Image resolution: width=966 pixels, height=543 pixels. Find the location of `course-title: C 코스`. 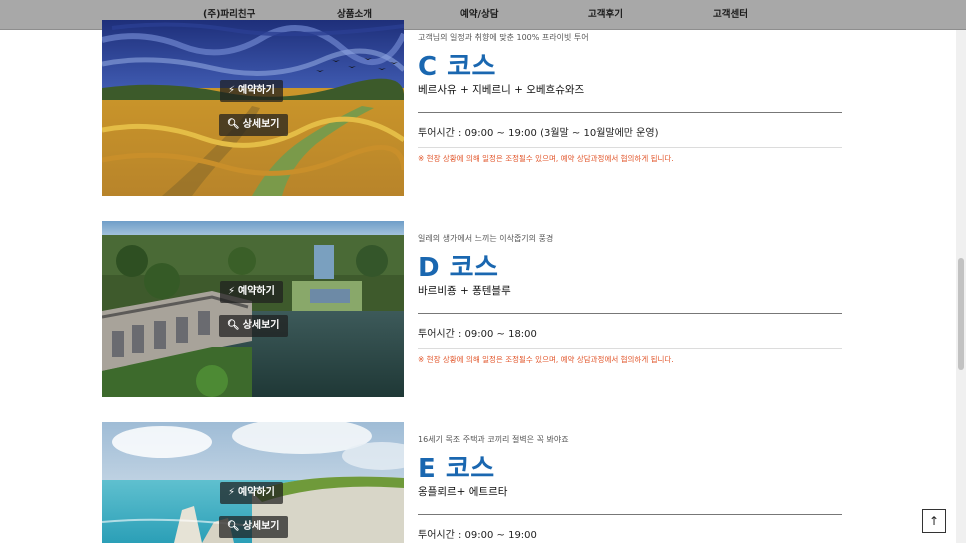

course-title: C 코스 is located at coordinates (457, 67).